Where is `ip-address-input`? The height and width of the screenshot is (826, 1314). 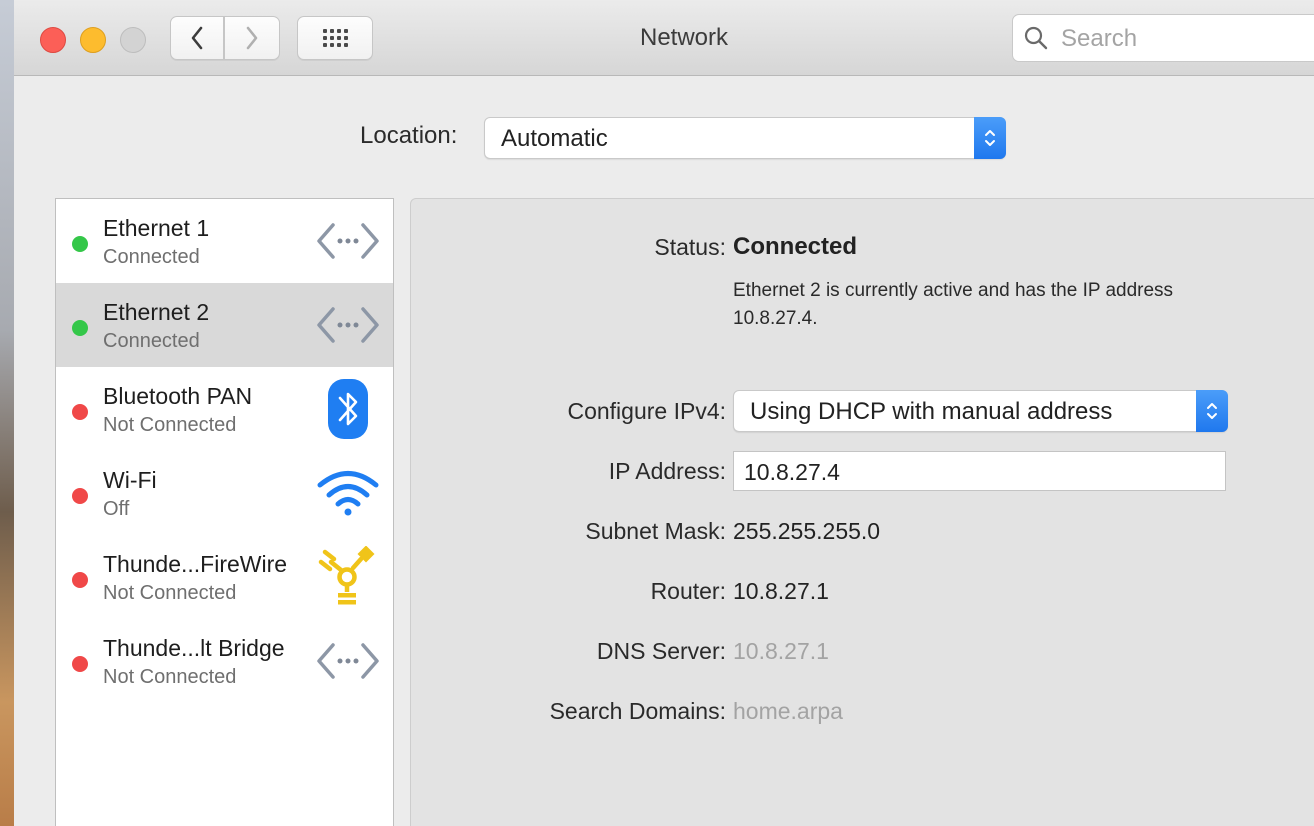
ip-address-input is located at coordinates (979, 472).